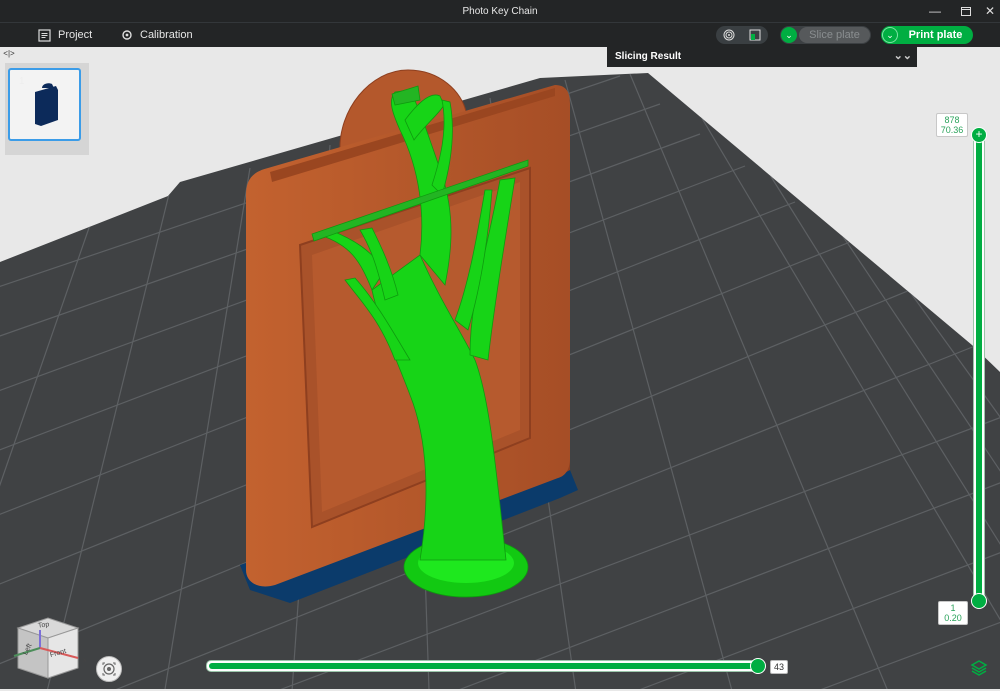 This screenshot has height=691, width=1000. I want to click on project-icon, so click(44, 35).